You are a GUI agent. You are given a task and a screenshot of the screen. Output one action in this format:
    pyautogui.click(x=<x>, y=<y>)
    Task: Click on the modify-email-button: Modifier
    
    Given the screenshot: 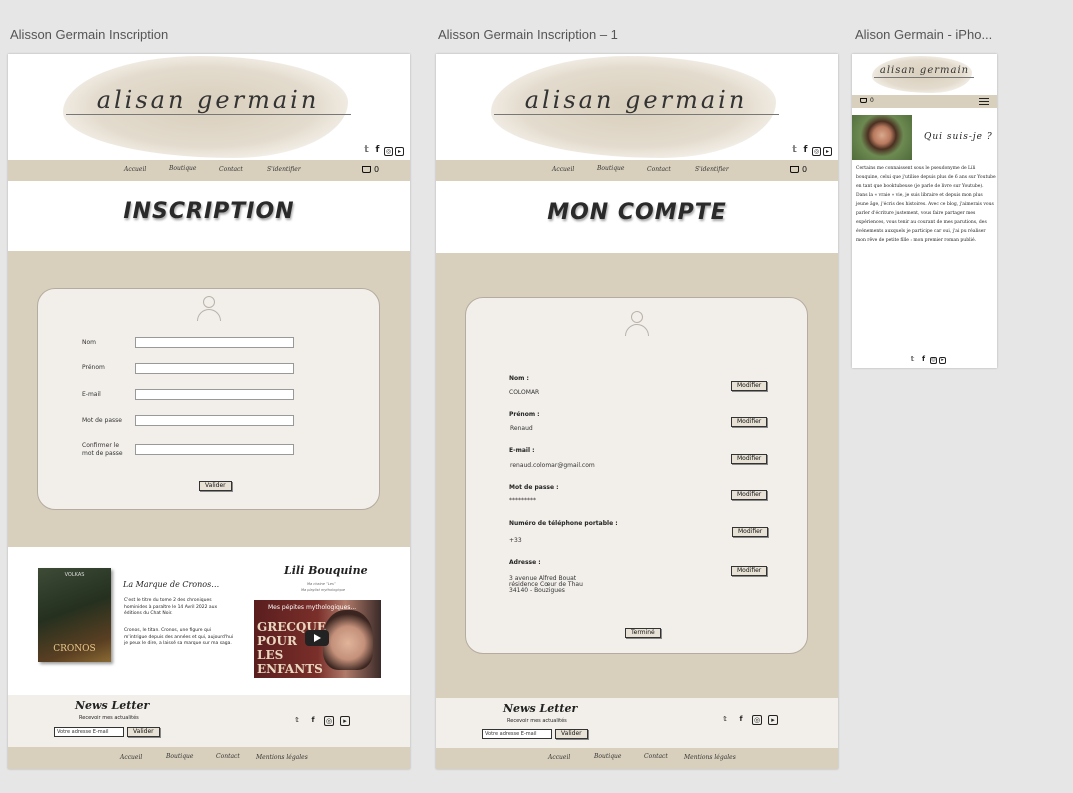 What is the action you would take?
    pyautogui.click(x=749, y=459)
    